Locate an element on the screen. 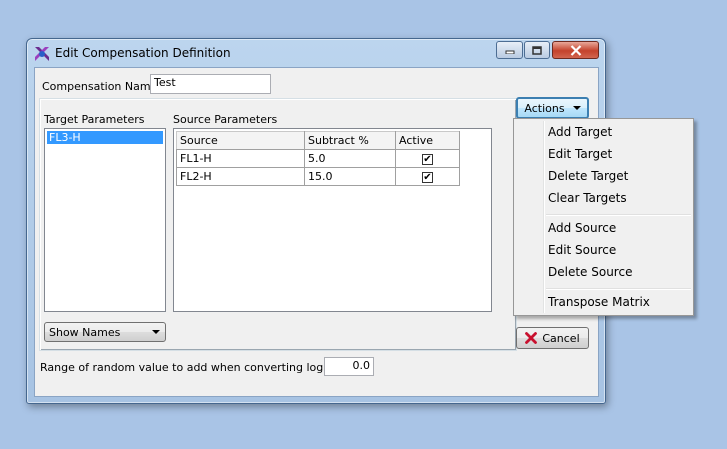  menu-item-delete-source: Delete Source is located at coordinates (590, 272).